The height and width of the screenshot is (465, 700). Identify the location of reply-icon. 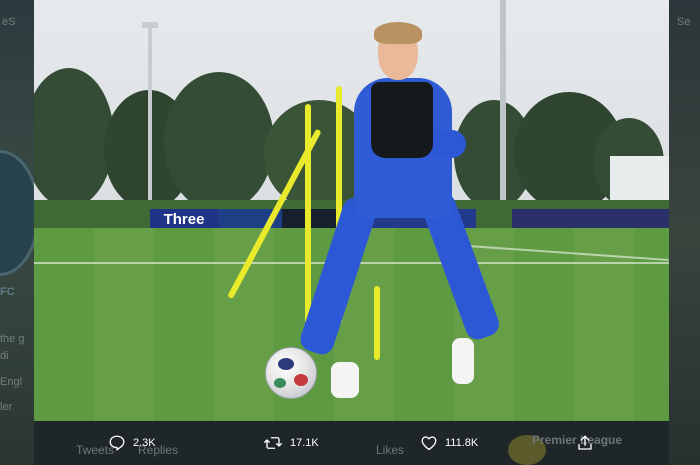
(117, 443).